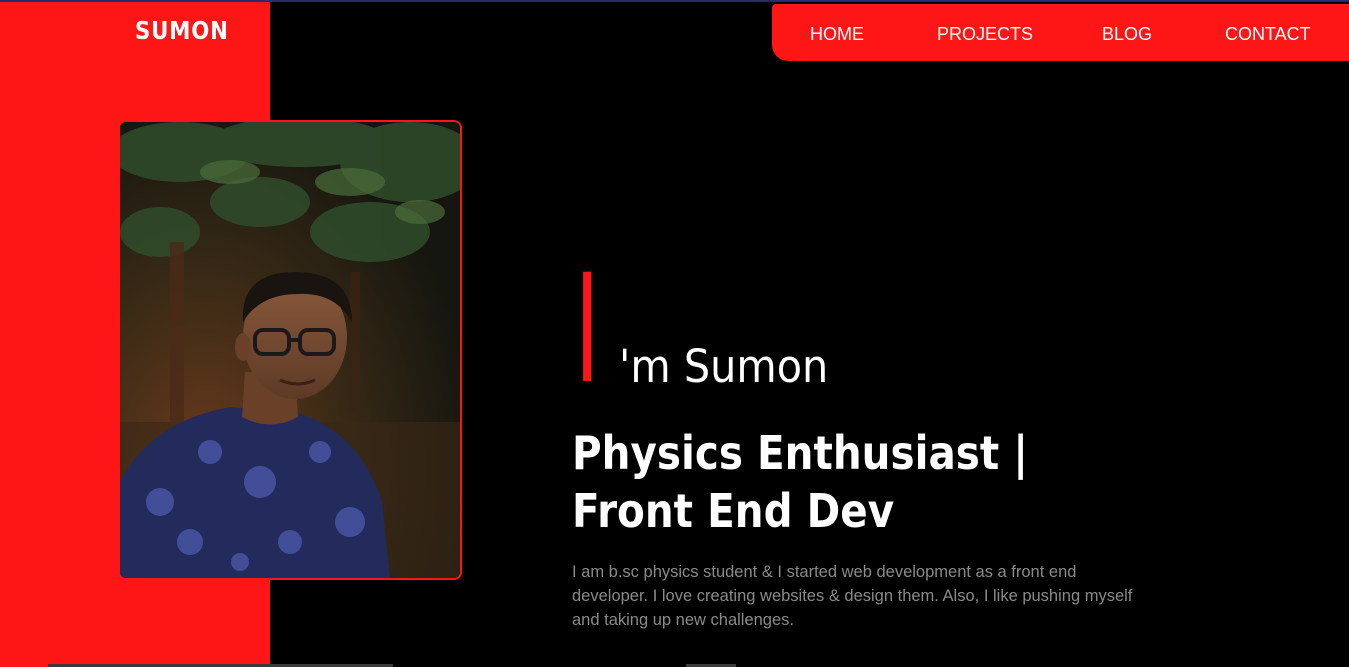 The width and height of the screenshot is (1349, 667). Describe the element at coordinates (724, 366) in the screenshot. I see `hero-name: 'm Sumon` at that location.